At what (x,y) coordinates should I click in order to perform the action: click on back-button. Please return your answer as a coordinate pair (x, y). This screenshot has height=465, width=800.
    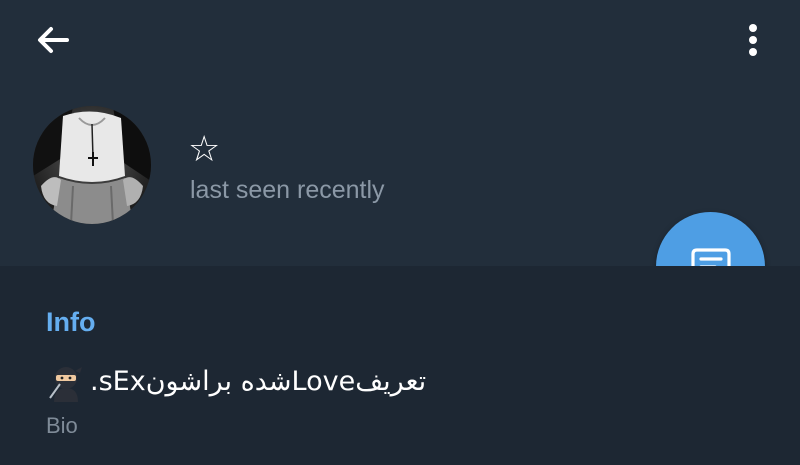
    Looking at the image, I should click on (53, 40).